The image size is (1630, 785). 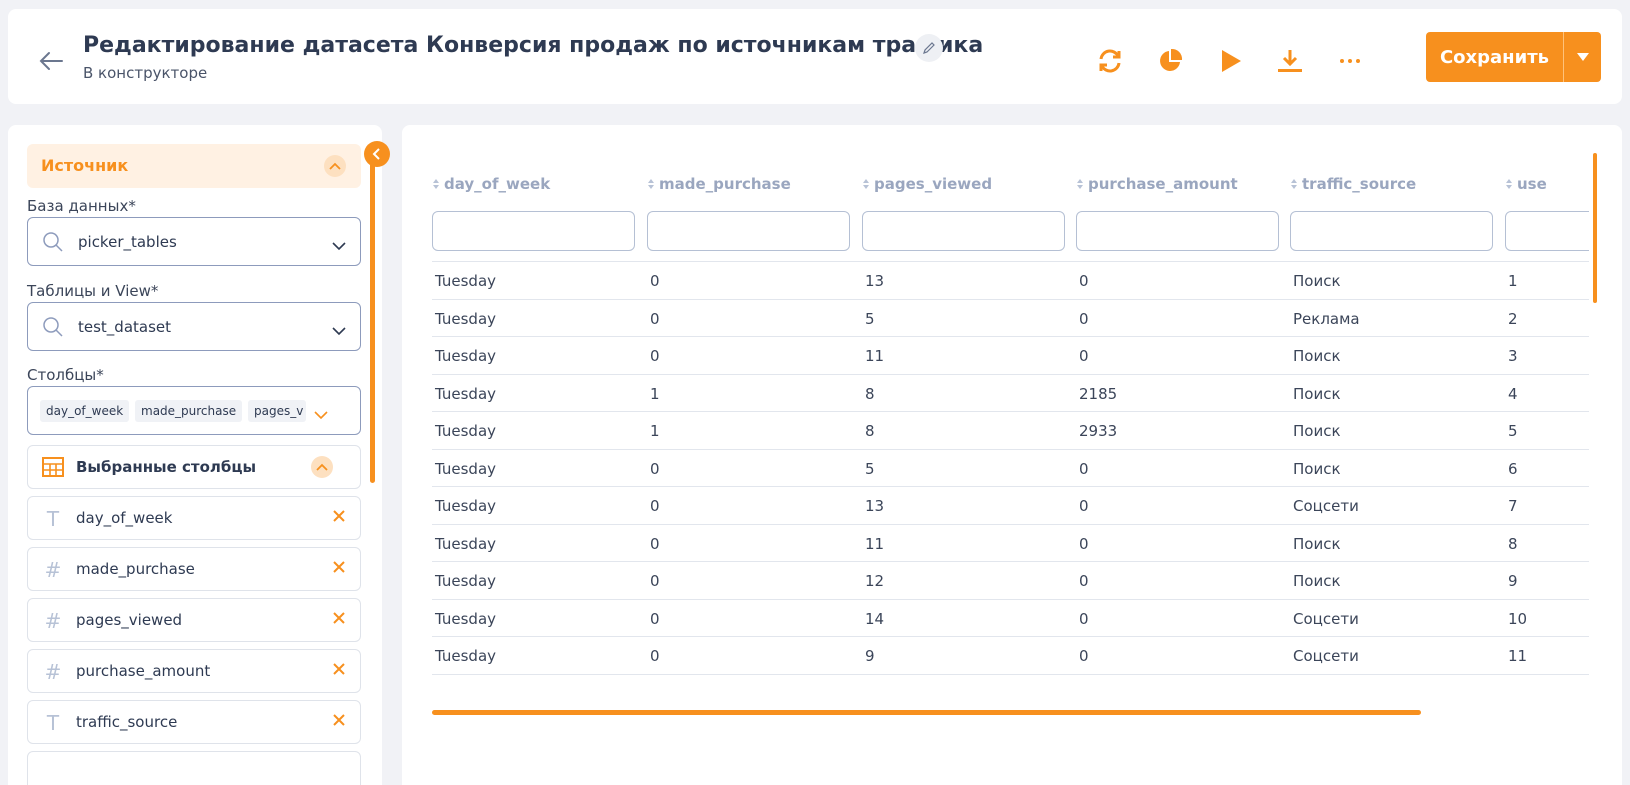 I want to click on column-header: made_purchase, so click(x=719, y=184).